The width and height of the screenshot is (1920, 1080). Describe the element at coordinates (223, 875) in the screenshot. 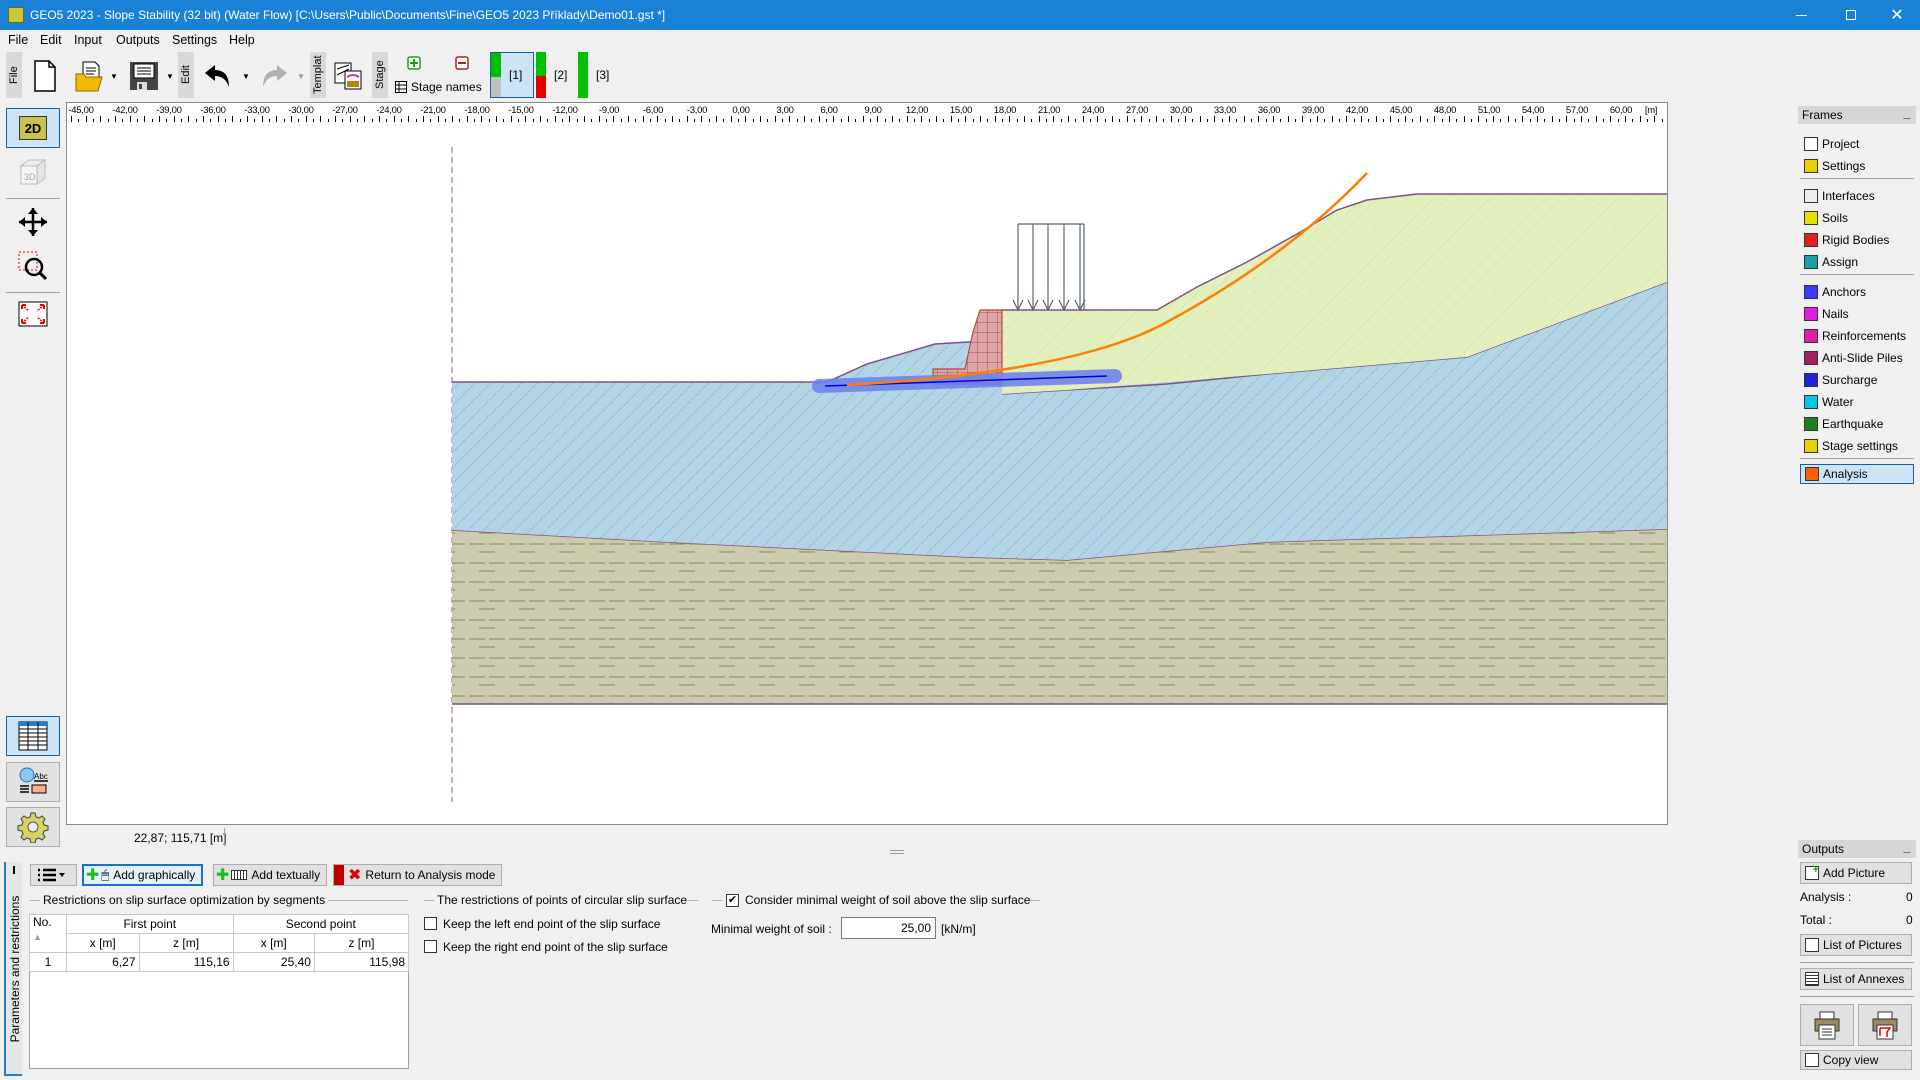

I see `plus-icon: ✚` at that location.